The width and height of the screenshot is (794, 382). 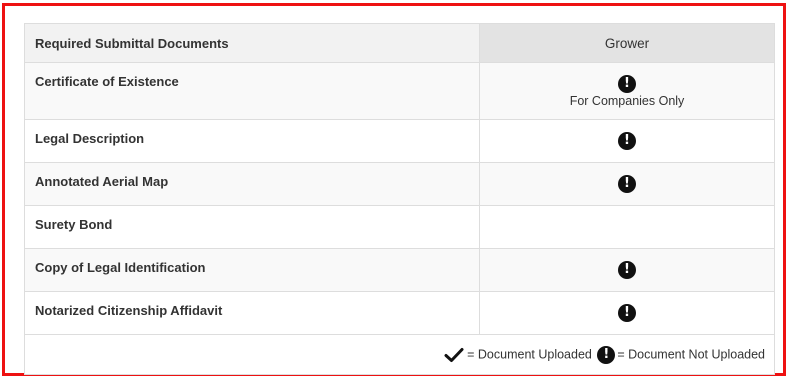 I want to click on table-row: Surety Bond, so click(x=399, y=227).